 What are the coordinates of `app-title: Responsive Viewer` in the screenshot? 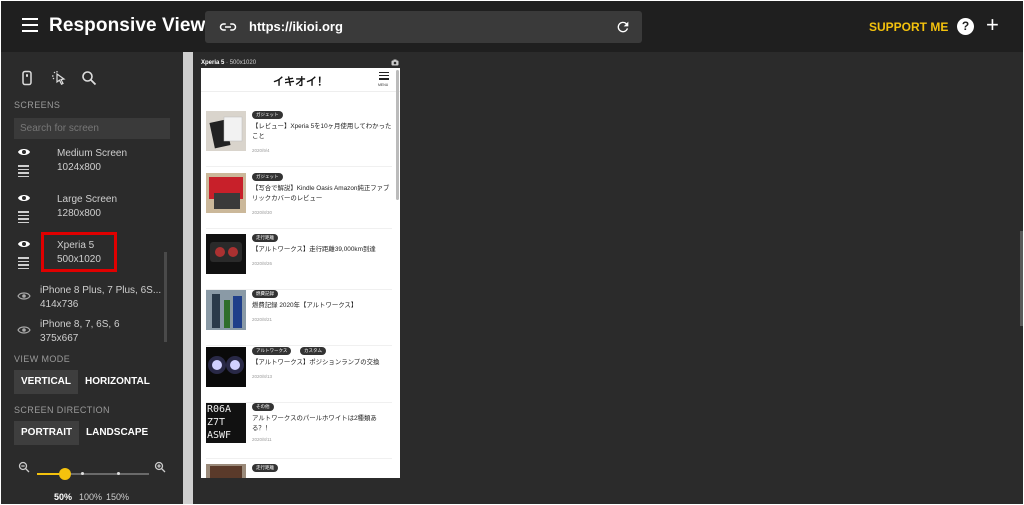 It's located at (136, 25).